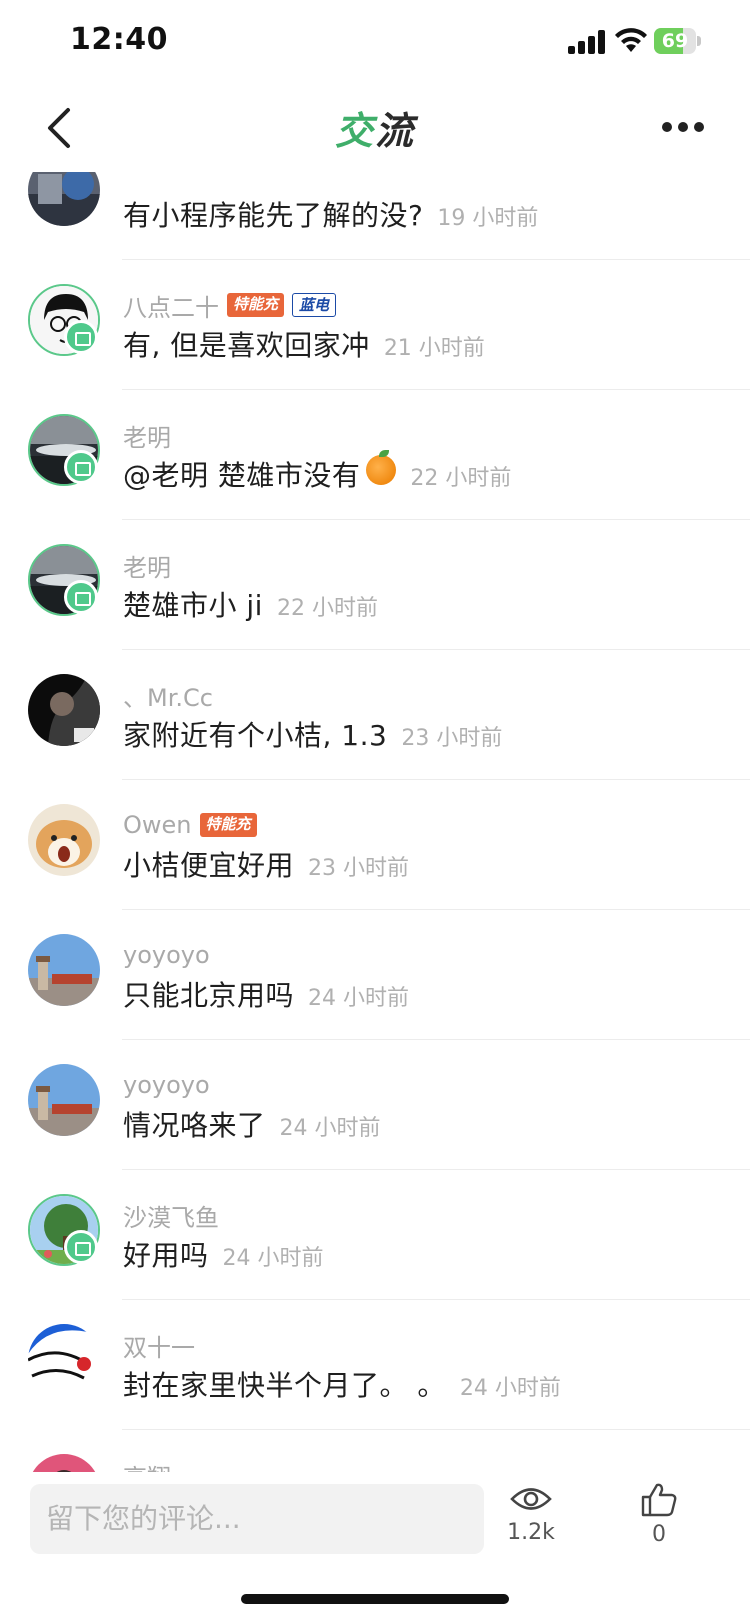  Describe the element at coordinates (375, 1599) in the screenshot. I see `home-indicator` at that location.